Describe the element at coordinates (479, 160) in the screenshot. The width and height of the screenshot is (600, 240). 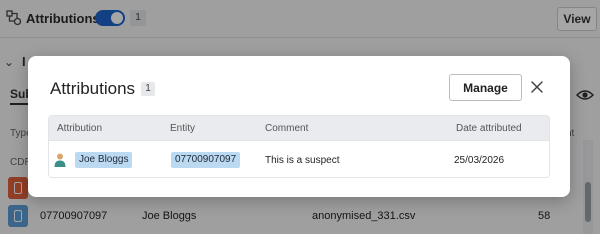
I see `date-cell: 25/03/2026` at that location.